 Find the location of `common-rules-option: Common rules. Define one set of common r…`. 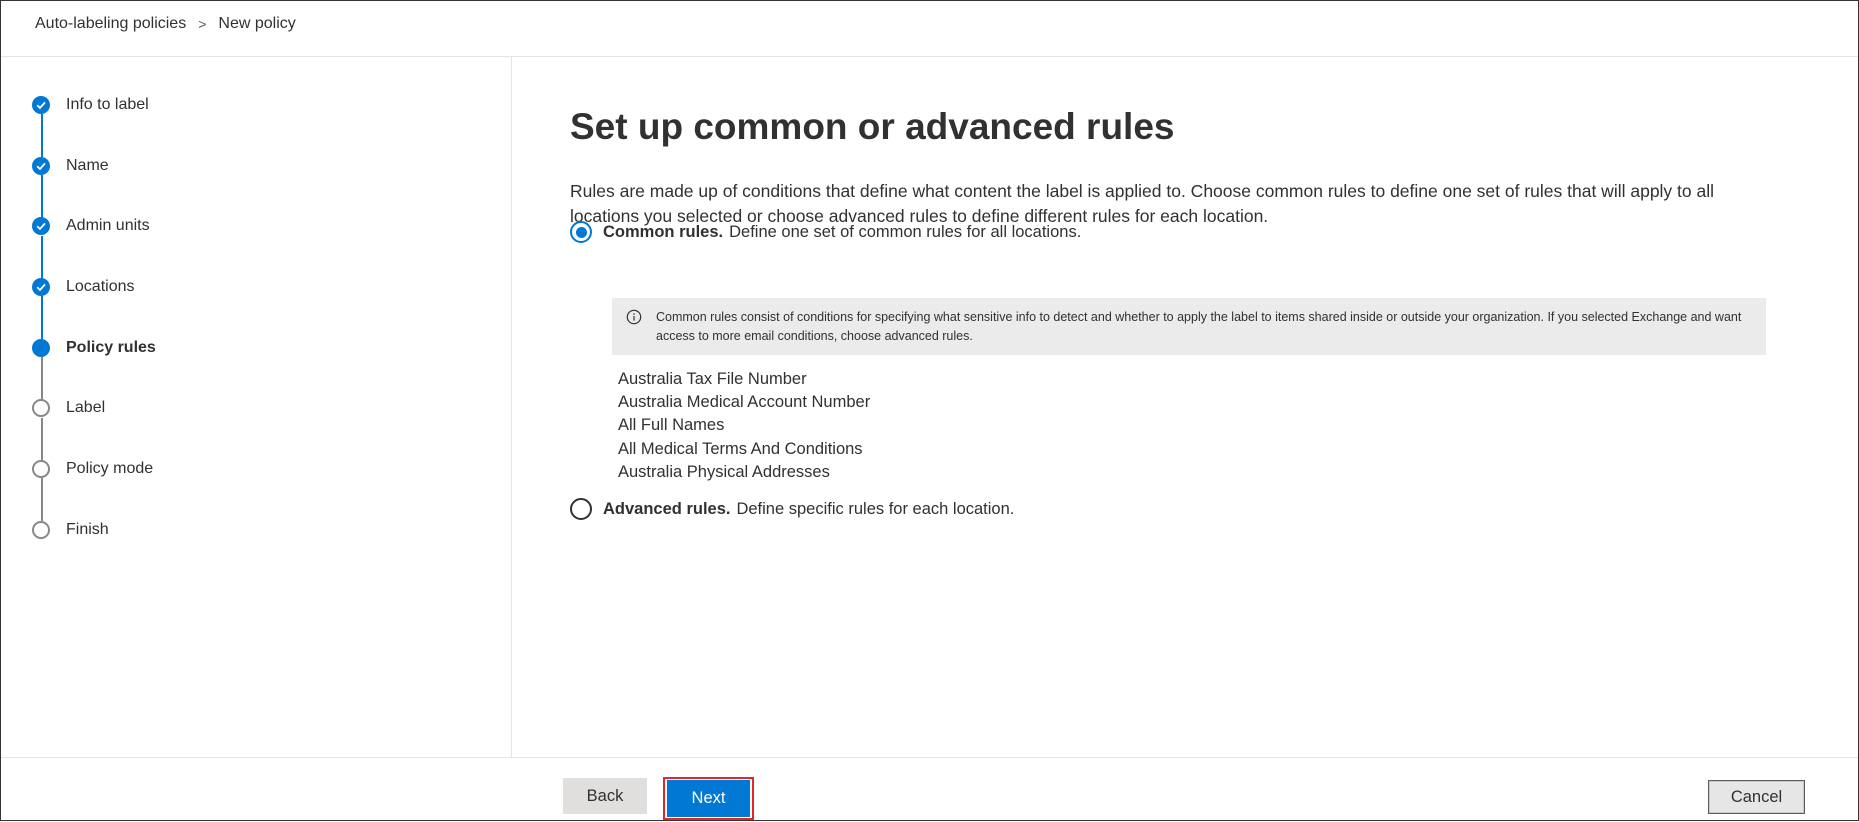

common-rules-option: Common rules. Define one set of common r… is located at coordinates (825, 232).